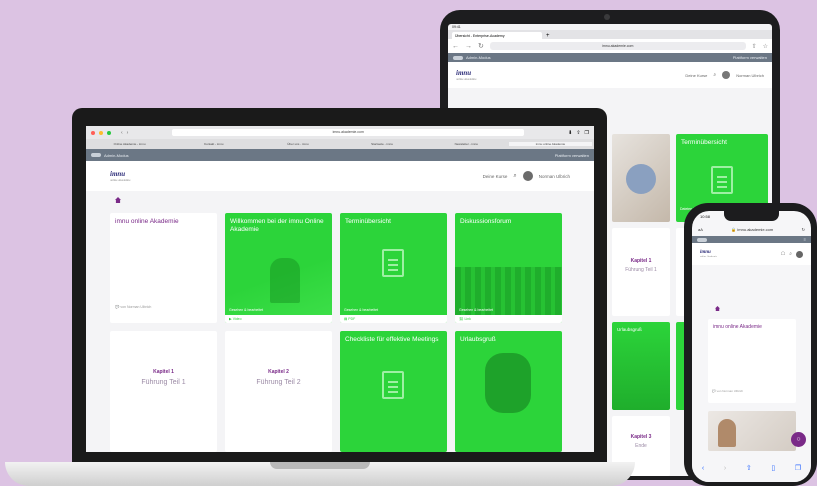 This screenshot has height=486, width=817. I want to click on laptop-platform-link: Plattform verwalten, so click(572, 155).